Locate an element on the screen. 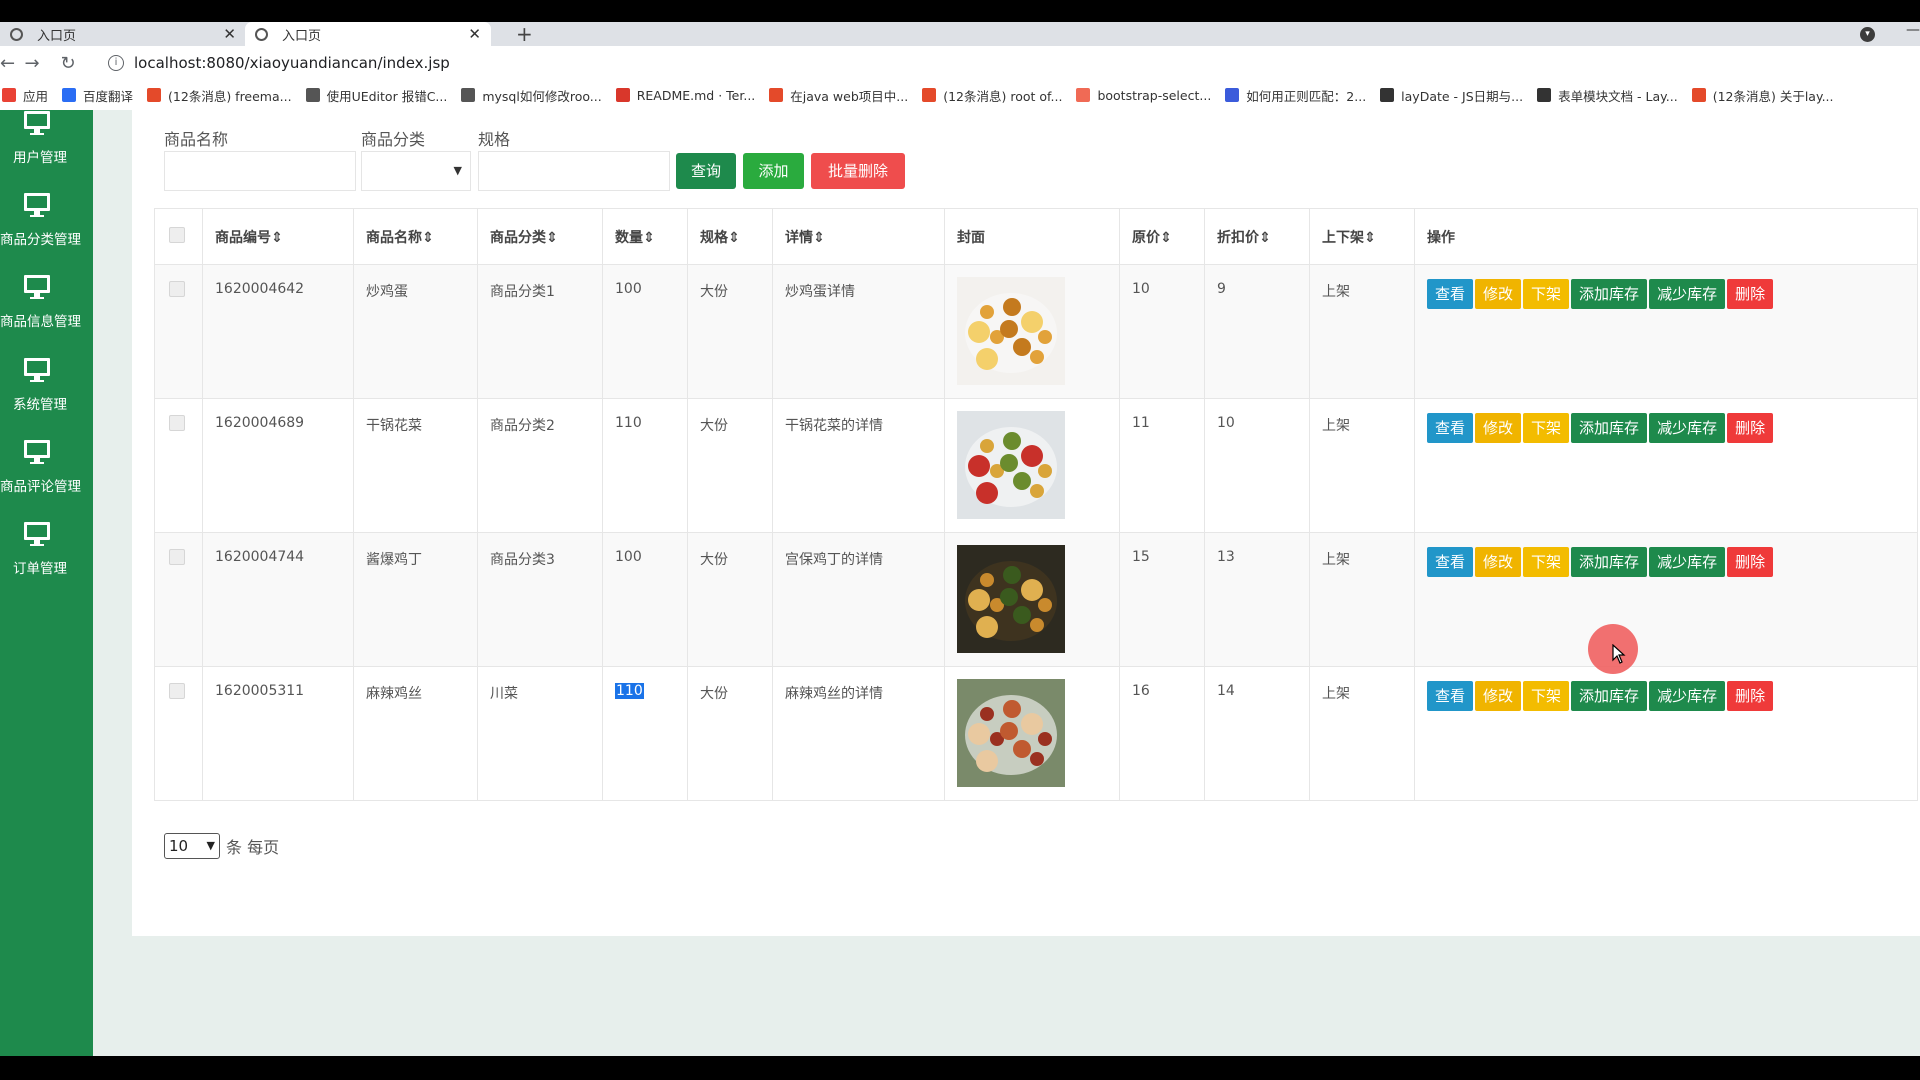 The height and width of the screenshot is (1080, 1920). sidebar-item: 商品评论管理 is located at coordinates (46, 478).